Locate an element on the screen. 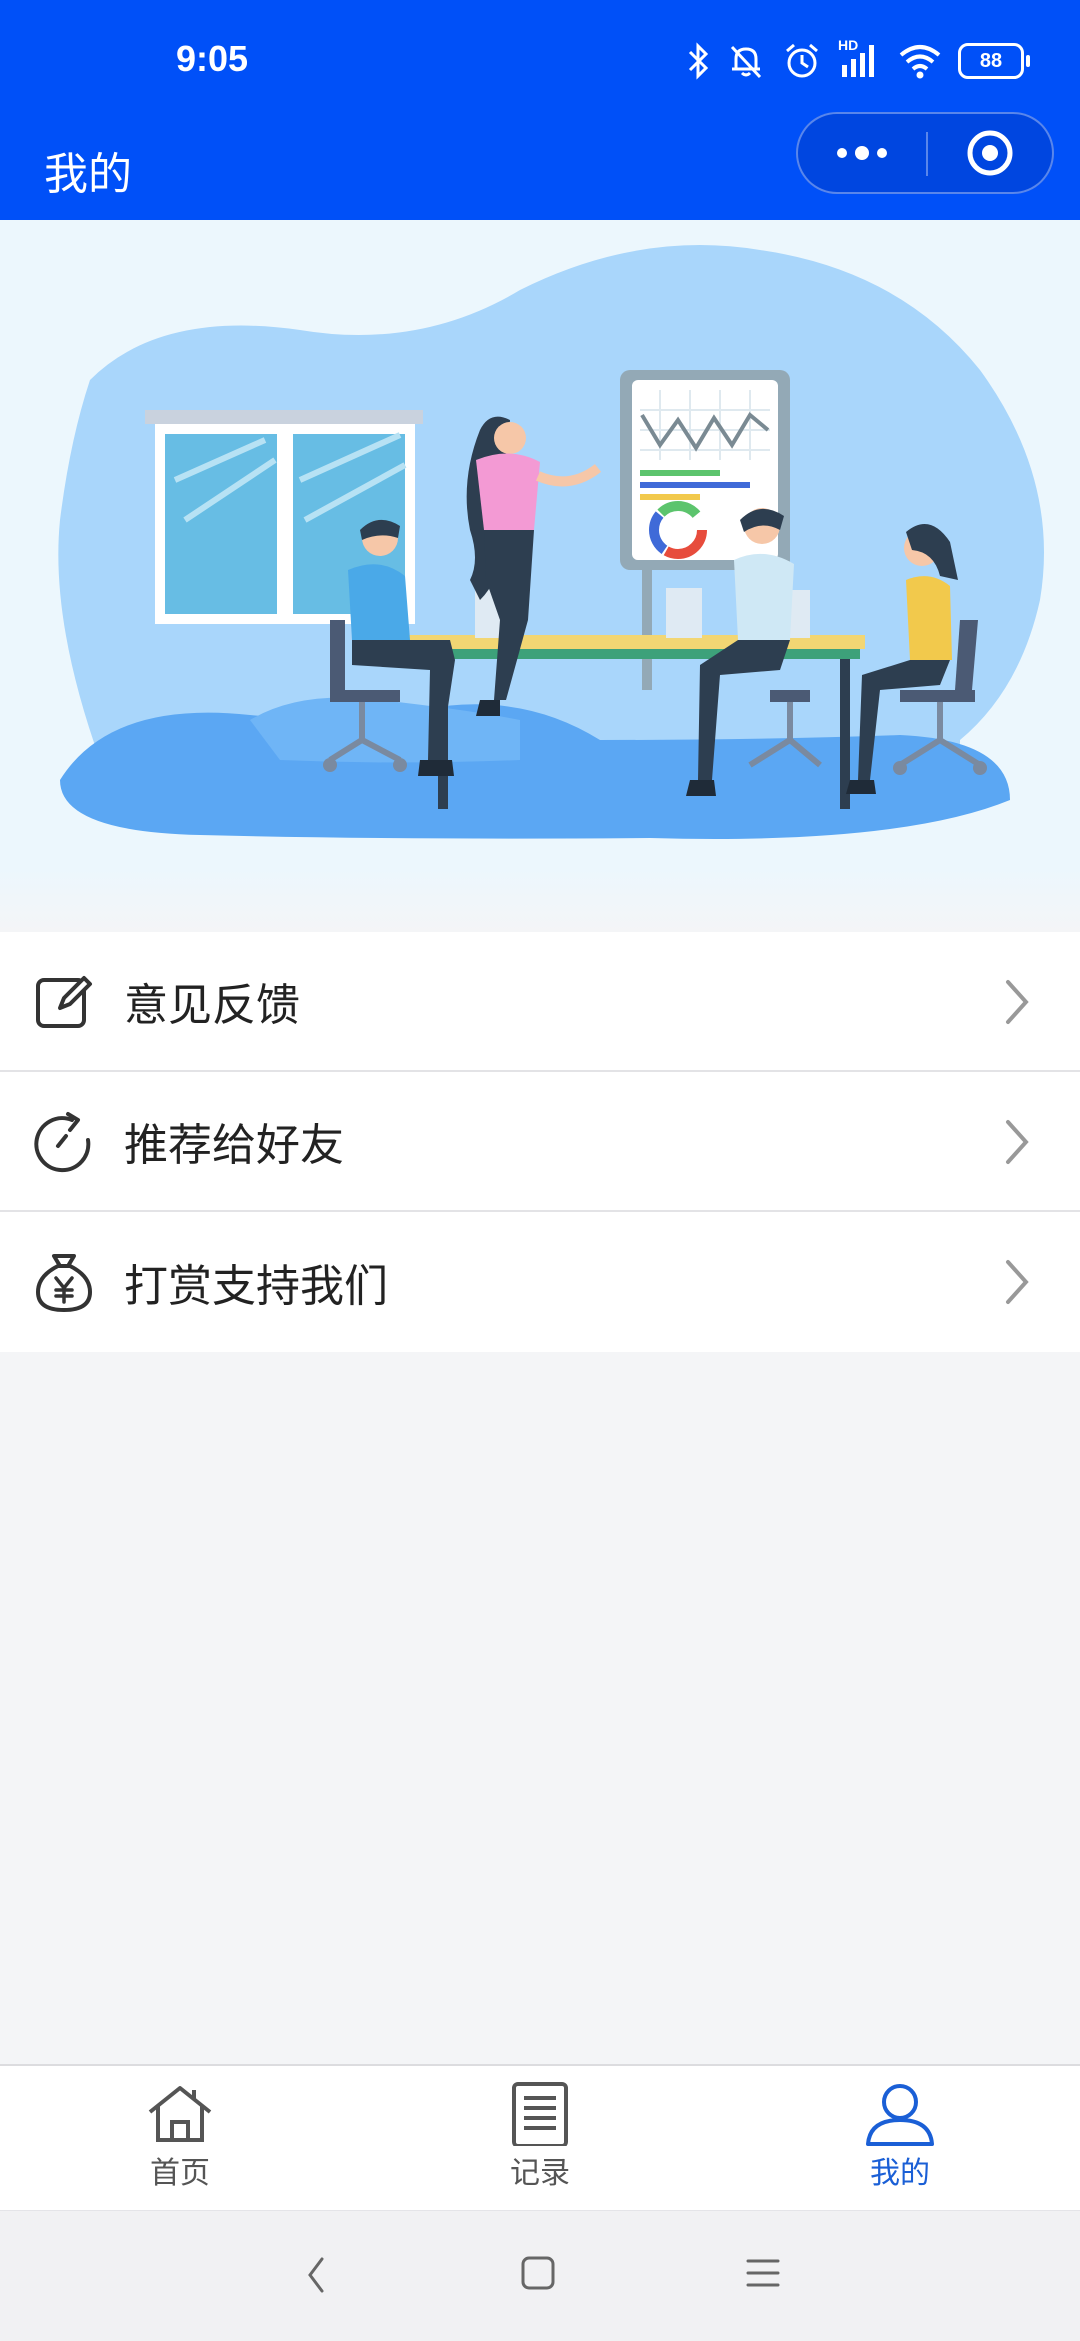 This screenshot has height=2341, width=1080. menu-item-donate: 打赏支持我们 is located at coordinates (540, 1282).